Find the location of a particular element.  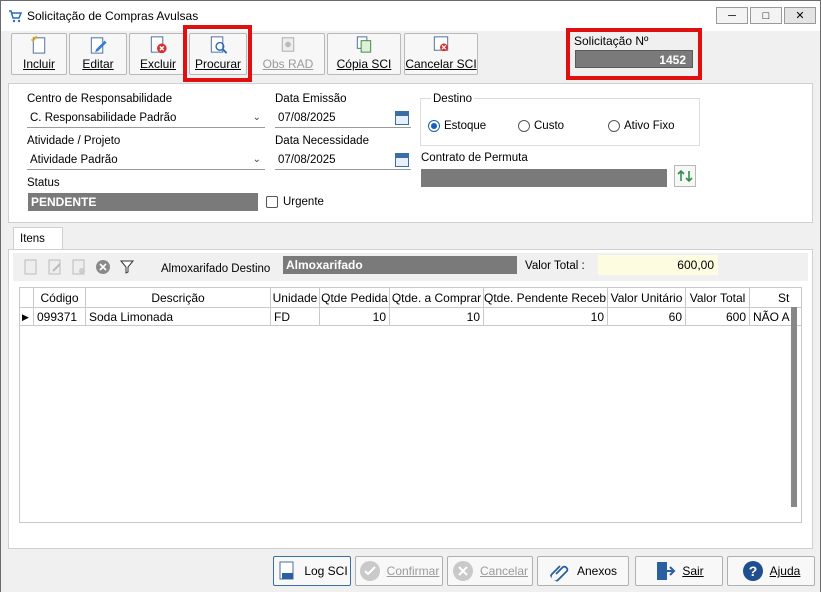

almox-value: Almoxarifado is located at coordinates (400, 265).